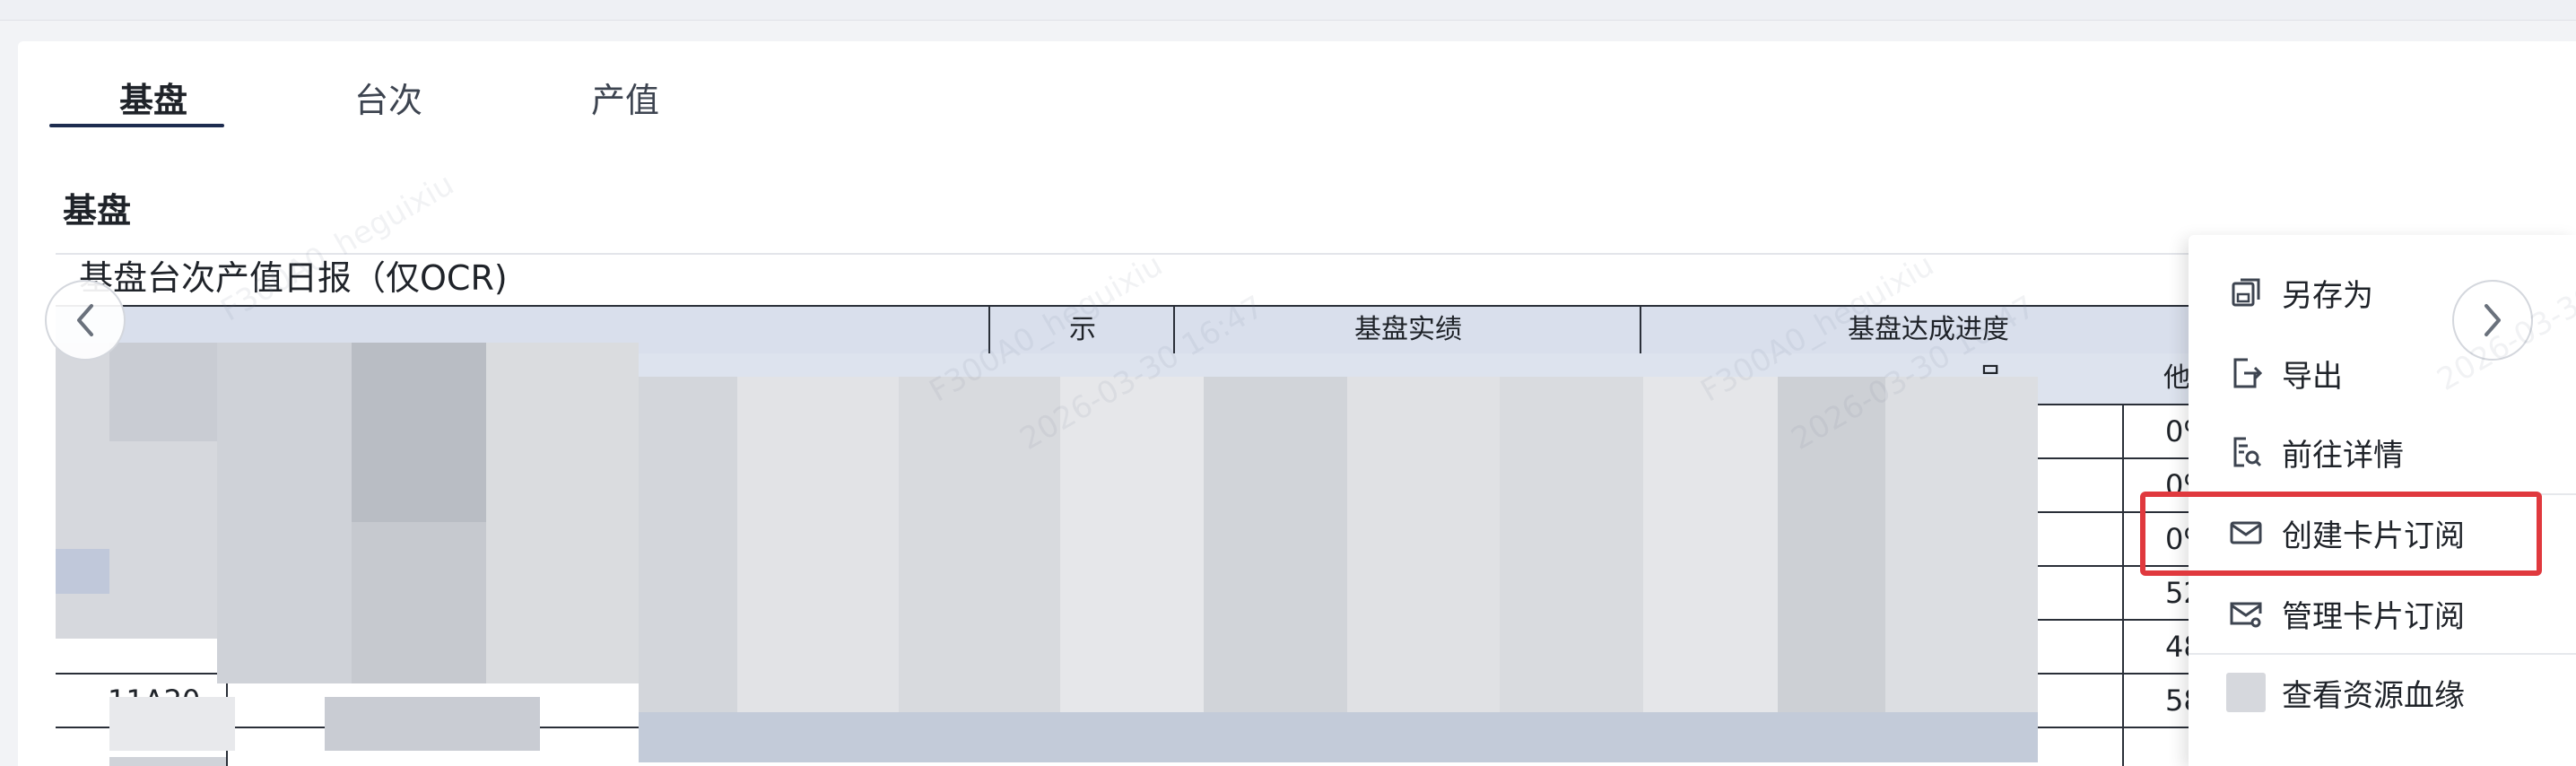 This screenshot has height=766, width=2576. Describe the element at coordinates (2341, 534) in the screenshot. I see `highlight-box` at that location.